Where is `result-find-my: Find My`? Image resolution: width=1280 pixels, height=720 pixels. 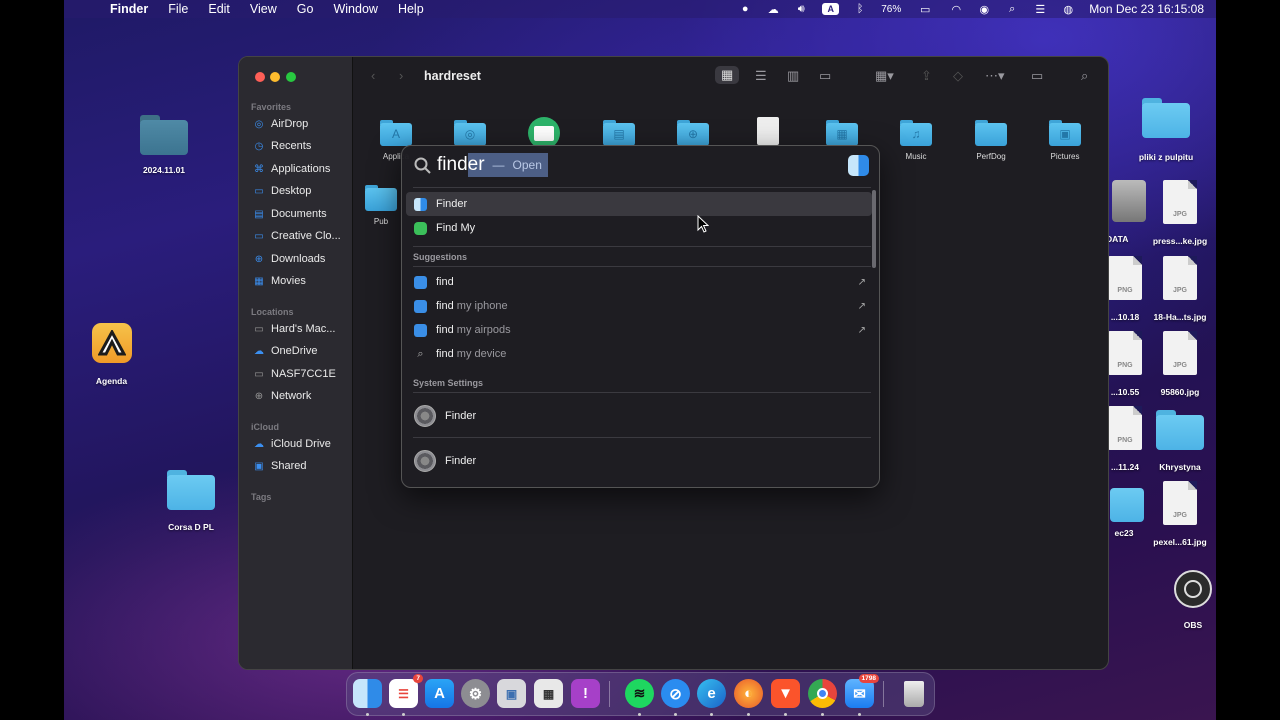 result-find-my: Find My is located at coordinates (639, 228).